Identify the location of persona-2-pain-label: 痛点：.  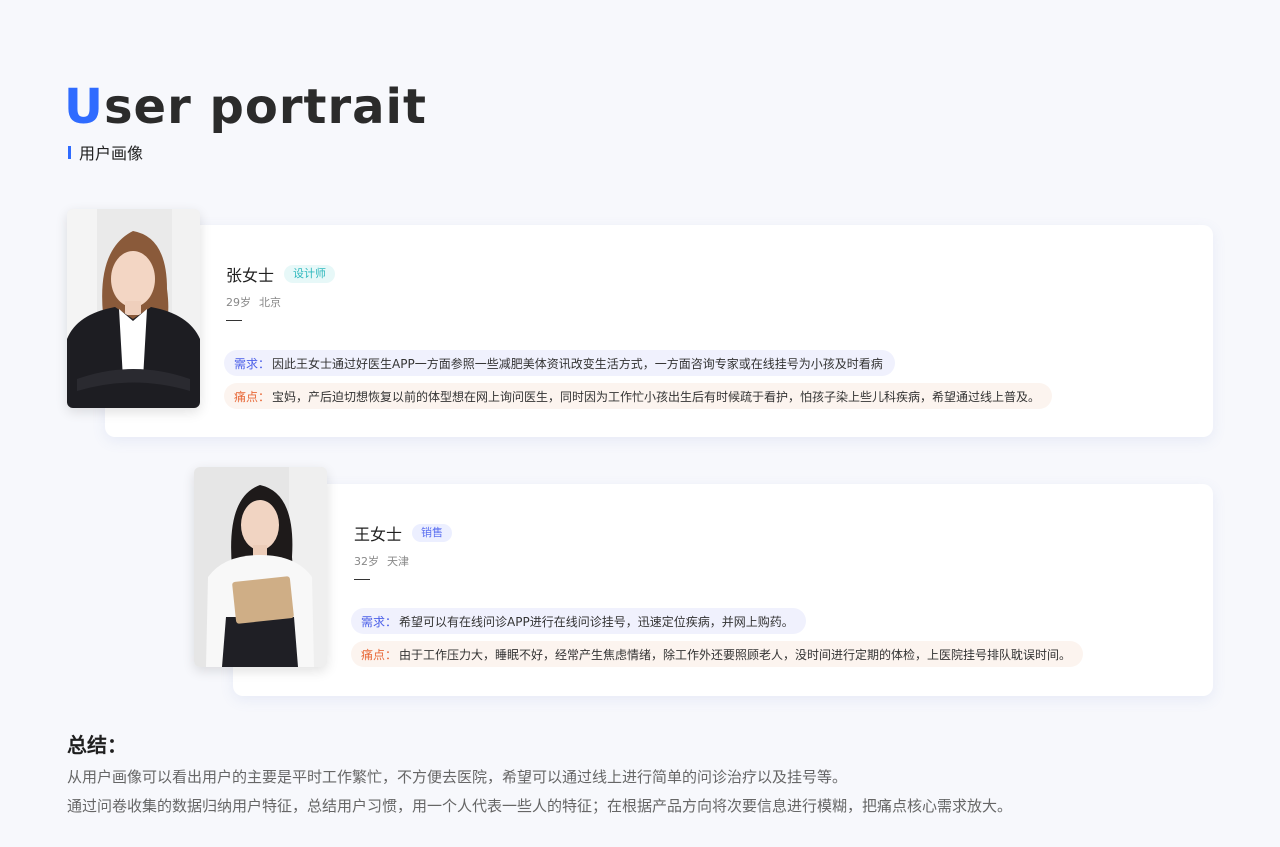
(379, 654).